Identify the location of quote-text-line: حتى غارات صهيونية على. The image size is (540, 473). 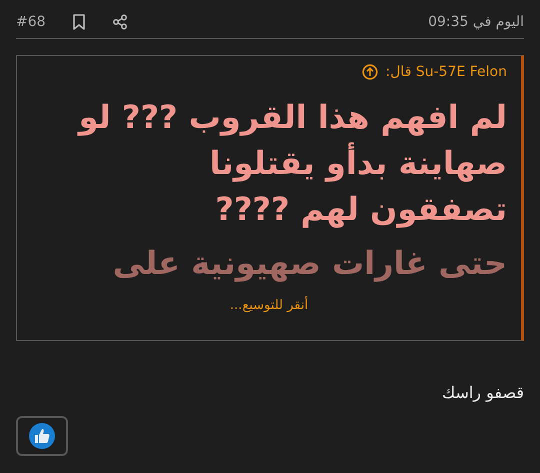
(309, 263).